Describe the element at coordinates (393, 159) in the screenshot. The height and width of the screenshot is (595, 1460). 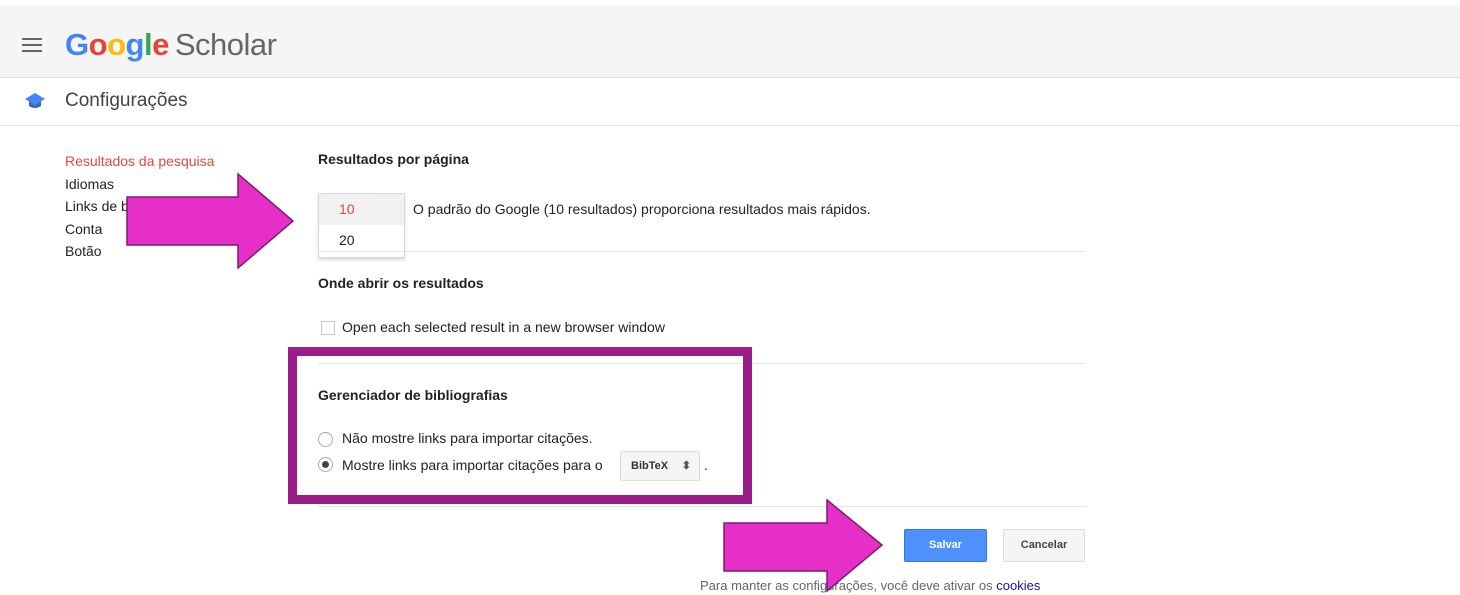
I see `results-per-page-title: Resultados por página` at that location.